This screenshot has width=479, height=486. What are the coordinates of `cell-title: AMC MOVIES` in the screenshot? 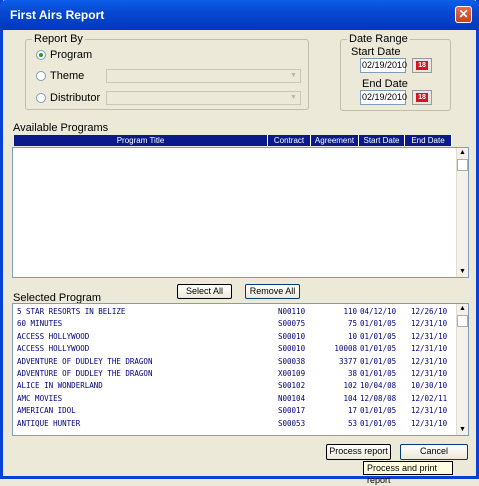 It's located at (40, 398).